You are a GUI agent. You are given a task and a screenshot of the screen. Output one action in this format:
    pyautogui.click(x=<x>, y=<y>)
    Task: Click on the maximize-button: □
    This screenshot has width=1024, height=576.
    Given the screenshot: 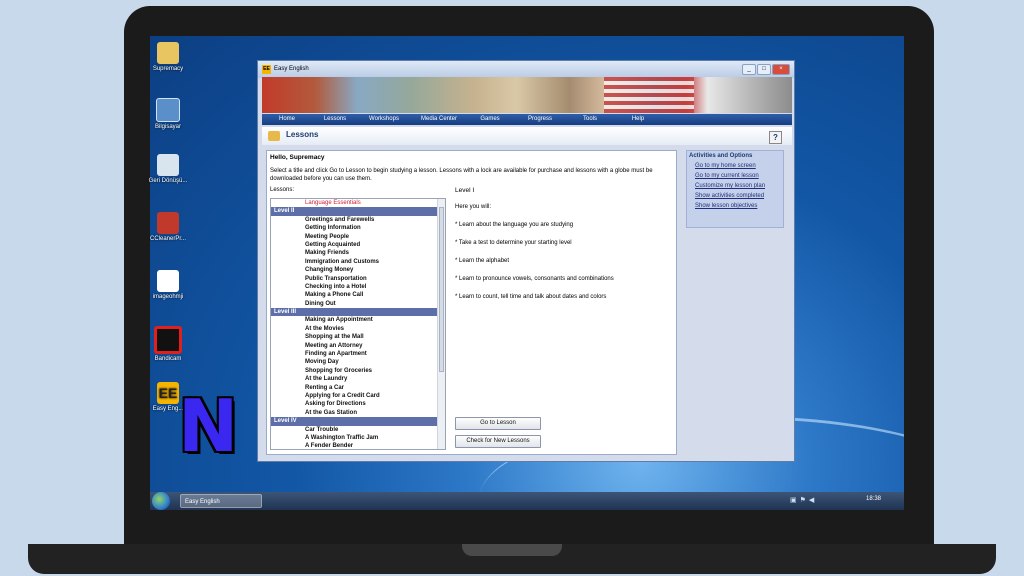 What is the action you would take?
    pyautogui.click(x=764, y=69)
    